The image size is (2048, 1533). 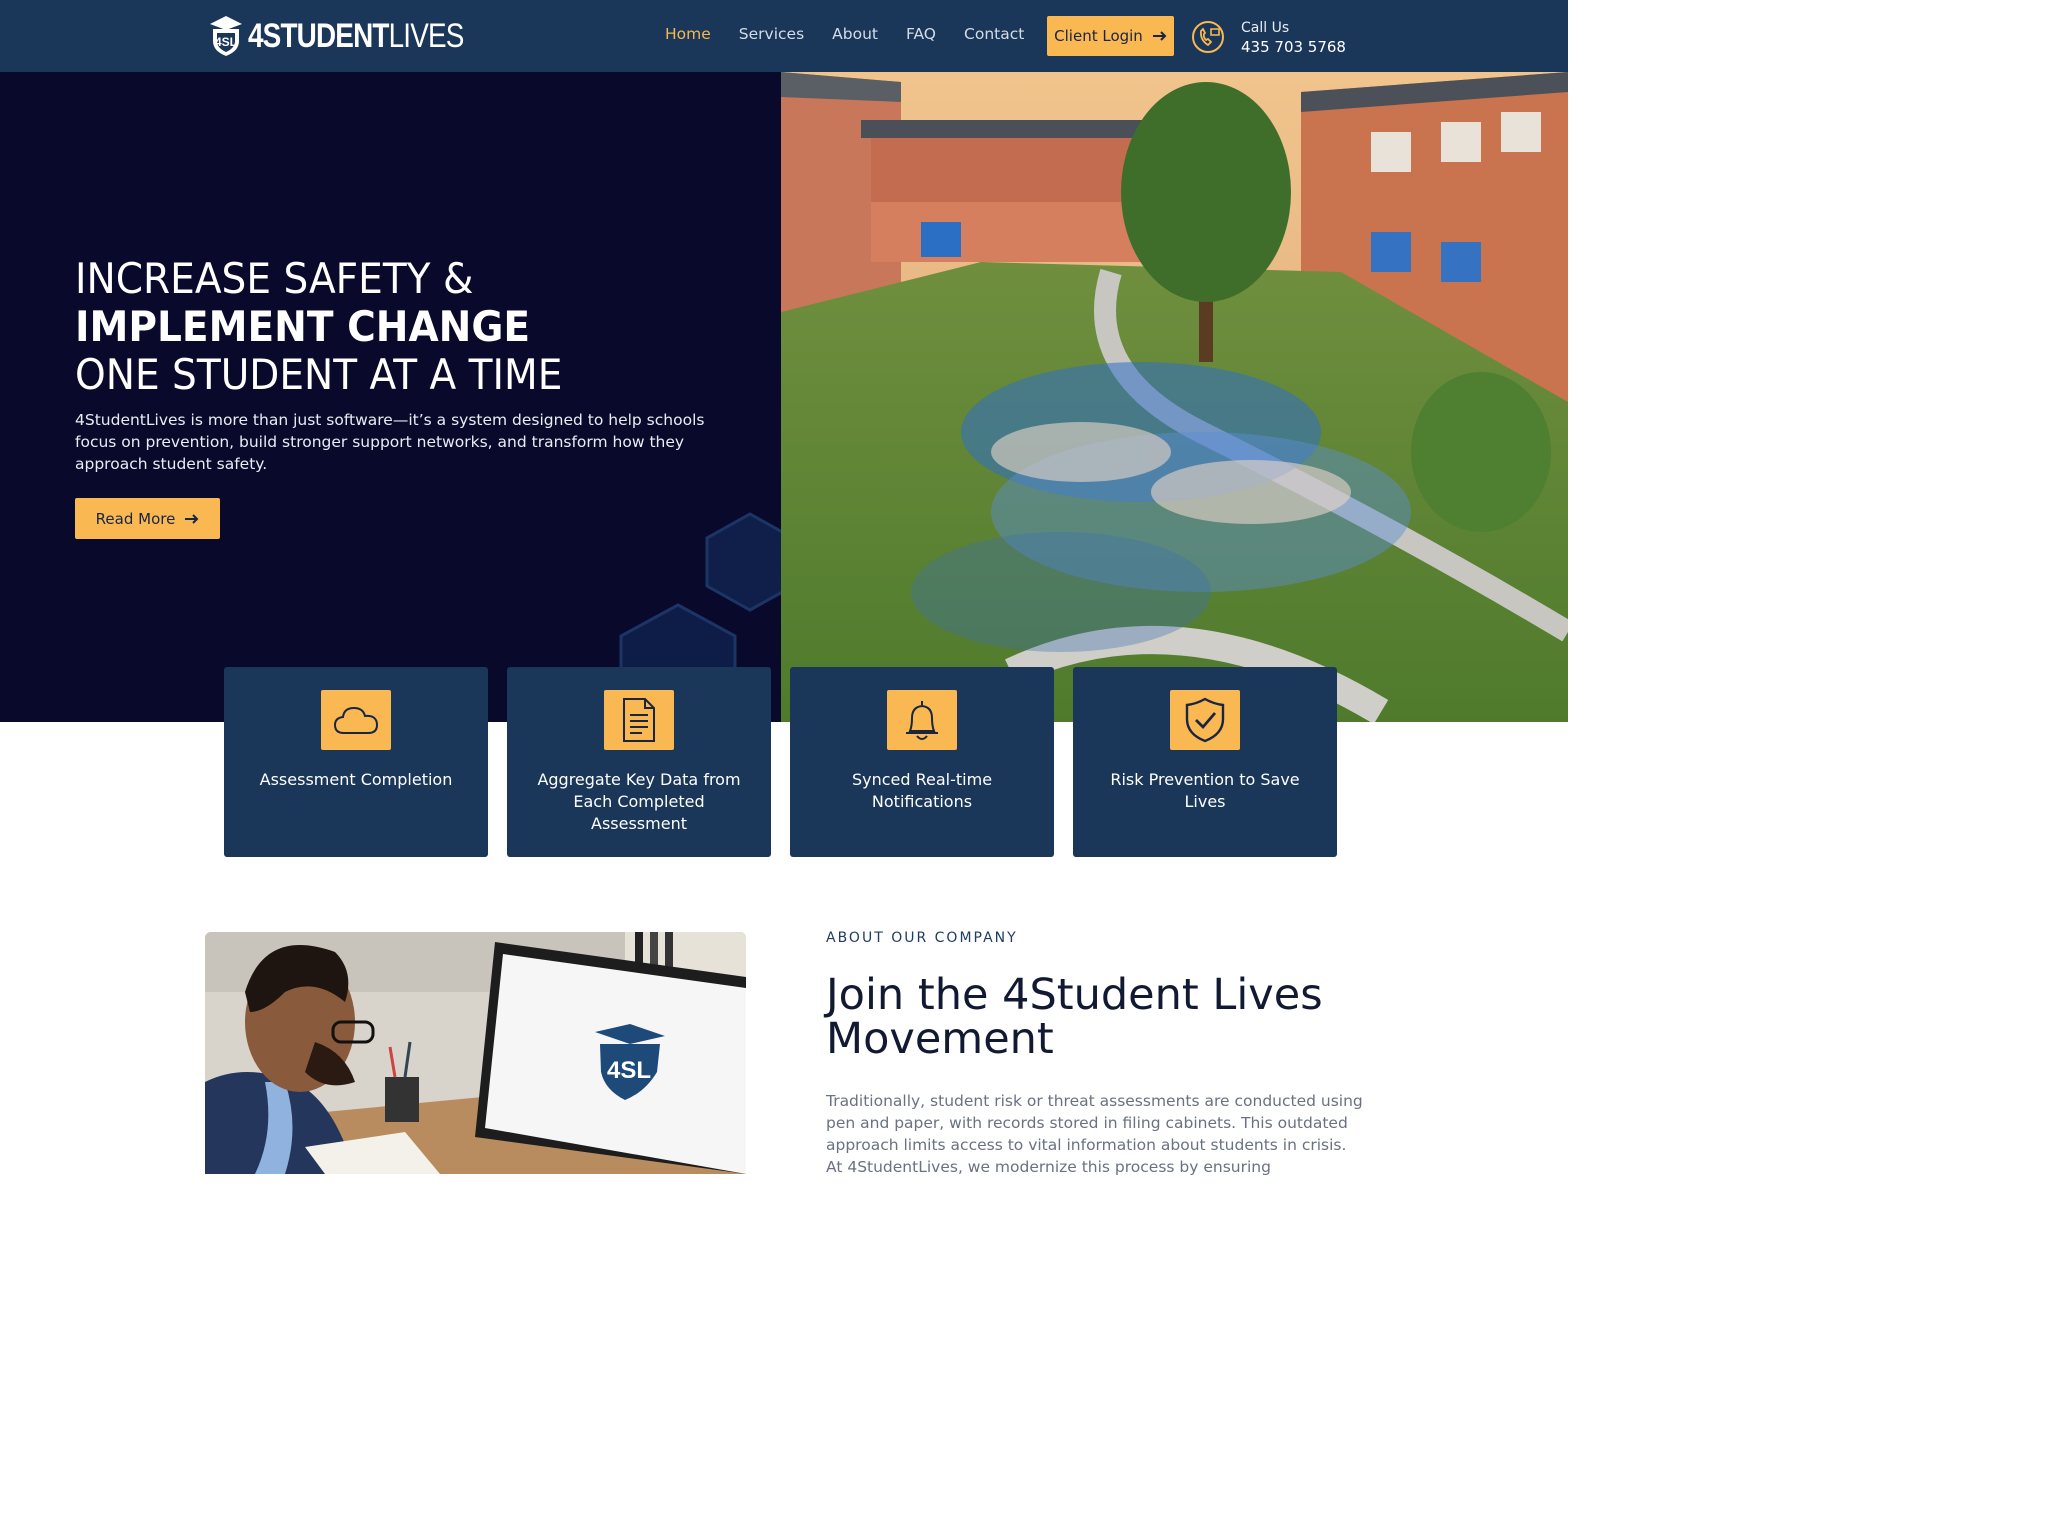 I want to click on feature-card-notifications: Synced Real-time Notifications, so click(x=922, y=762).